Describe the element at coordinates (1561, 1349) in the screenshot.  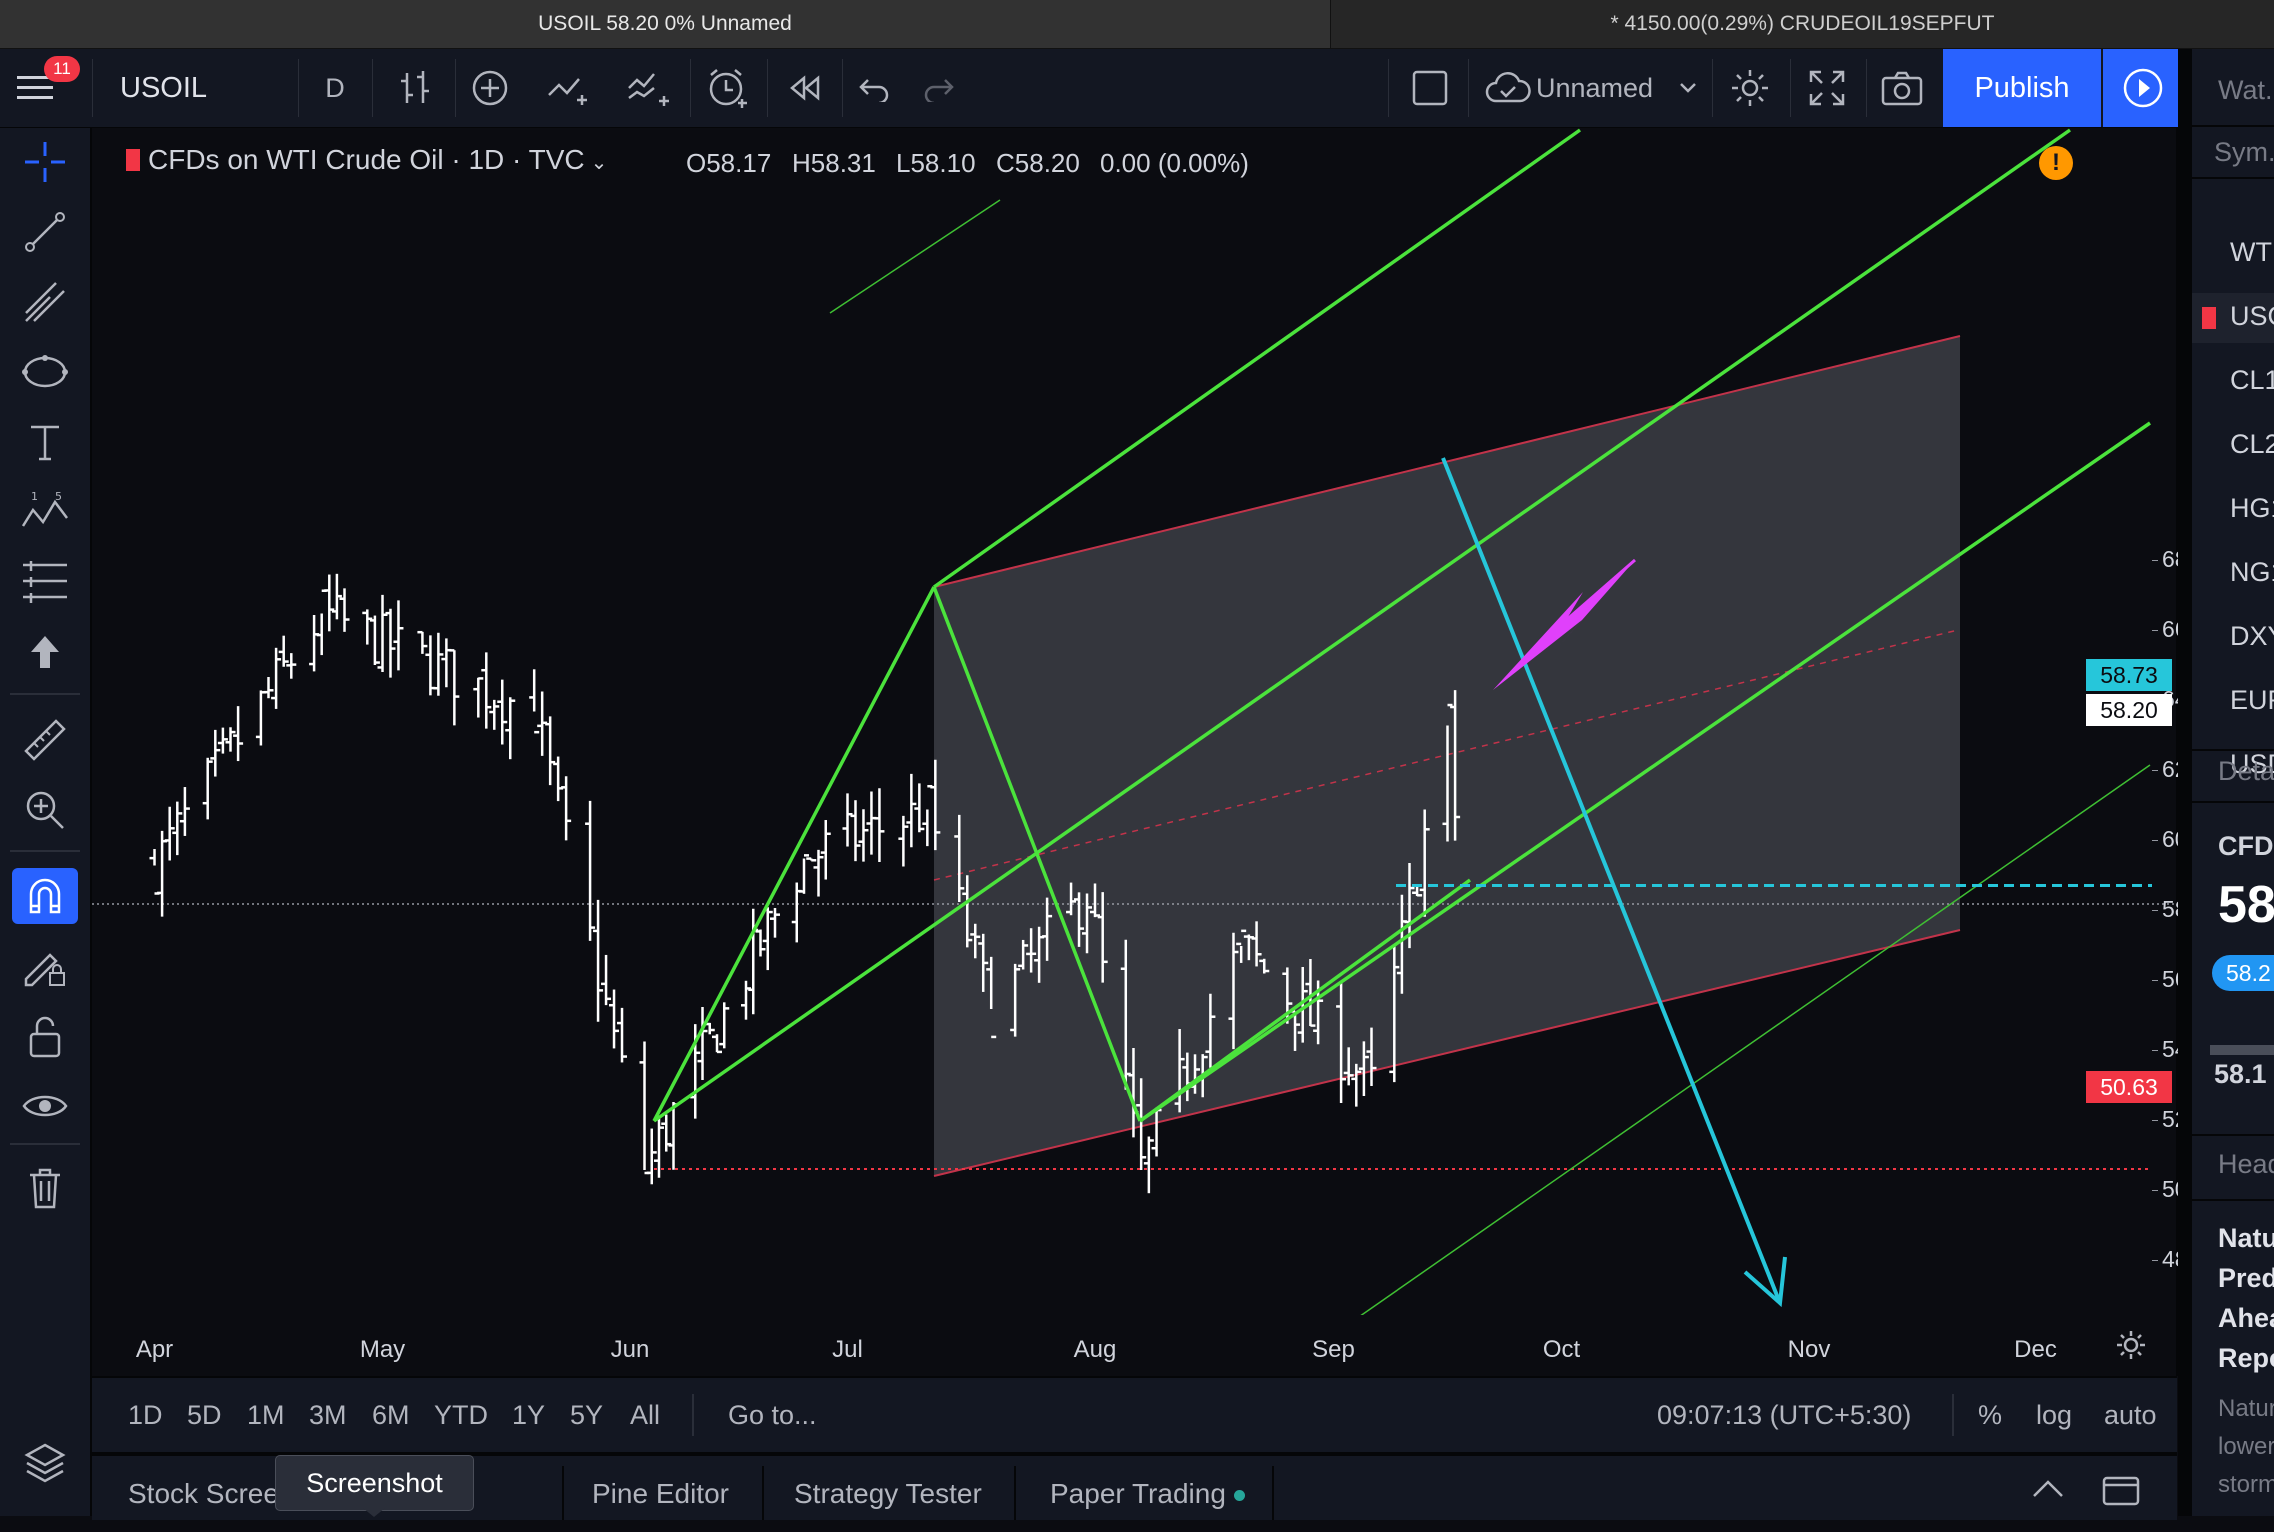
I see `time-axis-tick: Oct` at that location.